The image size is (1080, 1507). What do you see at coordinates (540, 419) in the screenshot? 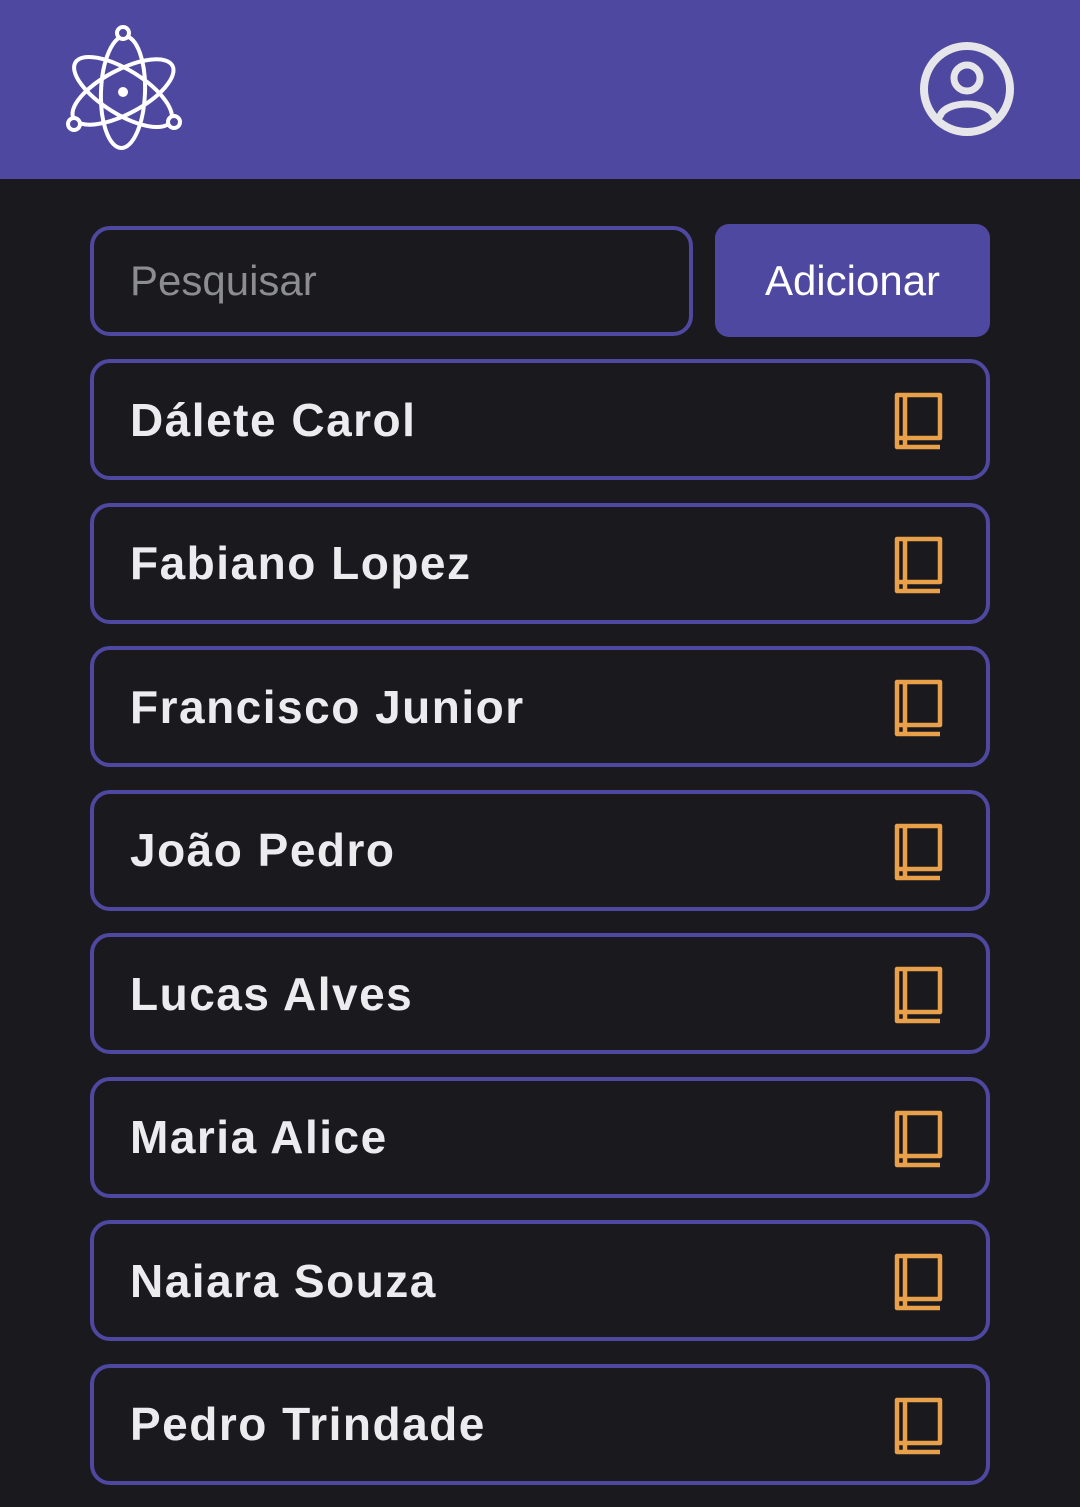
I see `list-item: Dálete Carol` at bounding box center [540, 419].